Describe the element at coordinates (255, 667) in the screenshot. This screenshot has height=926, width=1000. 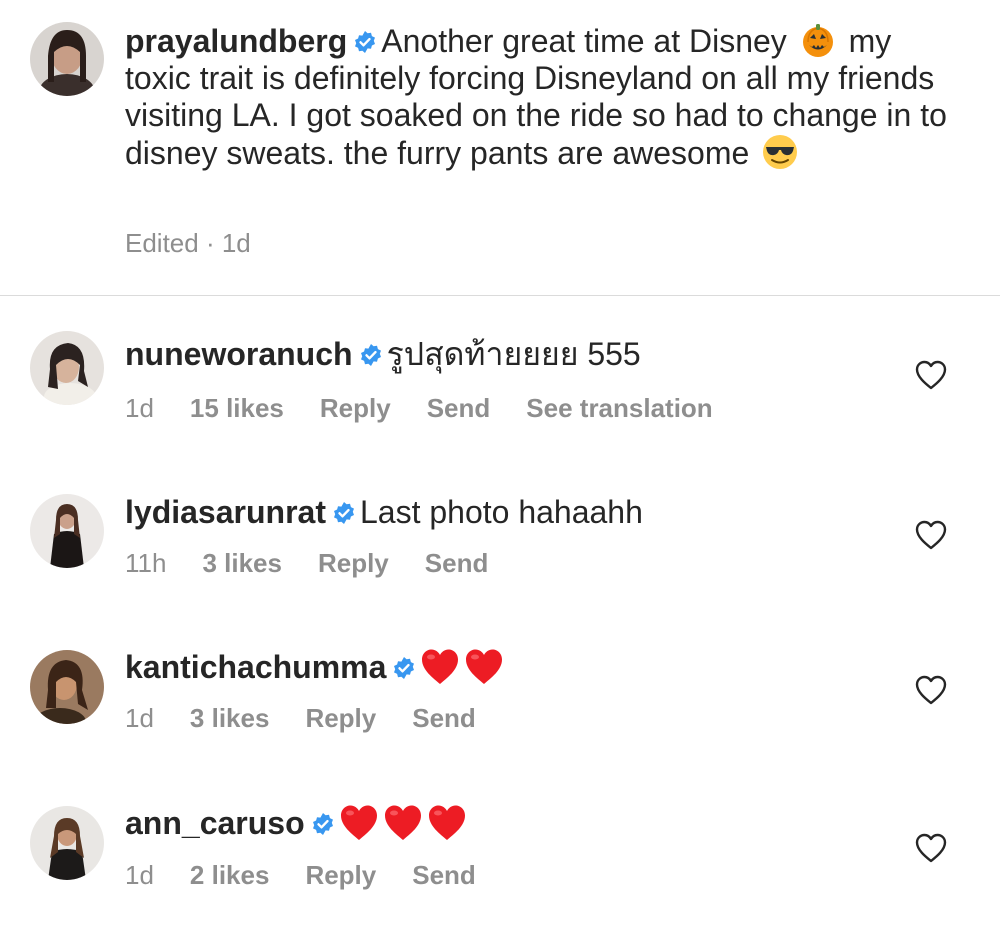
I see `comment-username: kantichachumma` at that location.